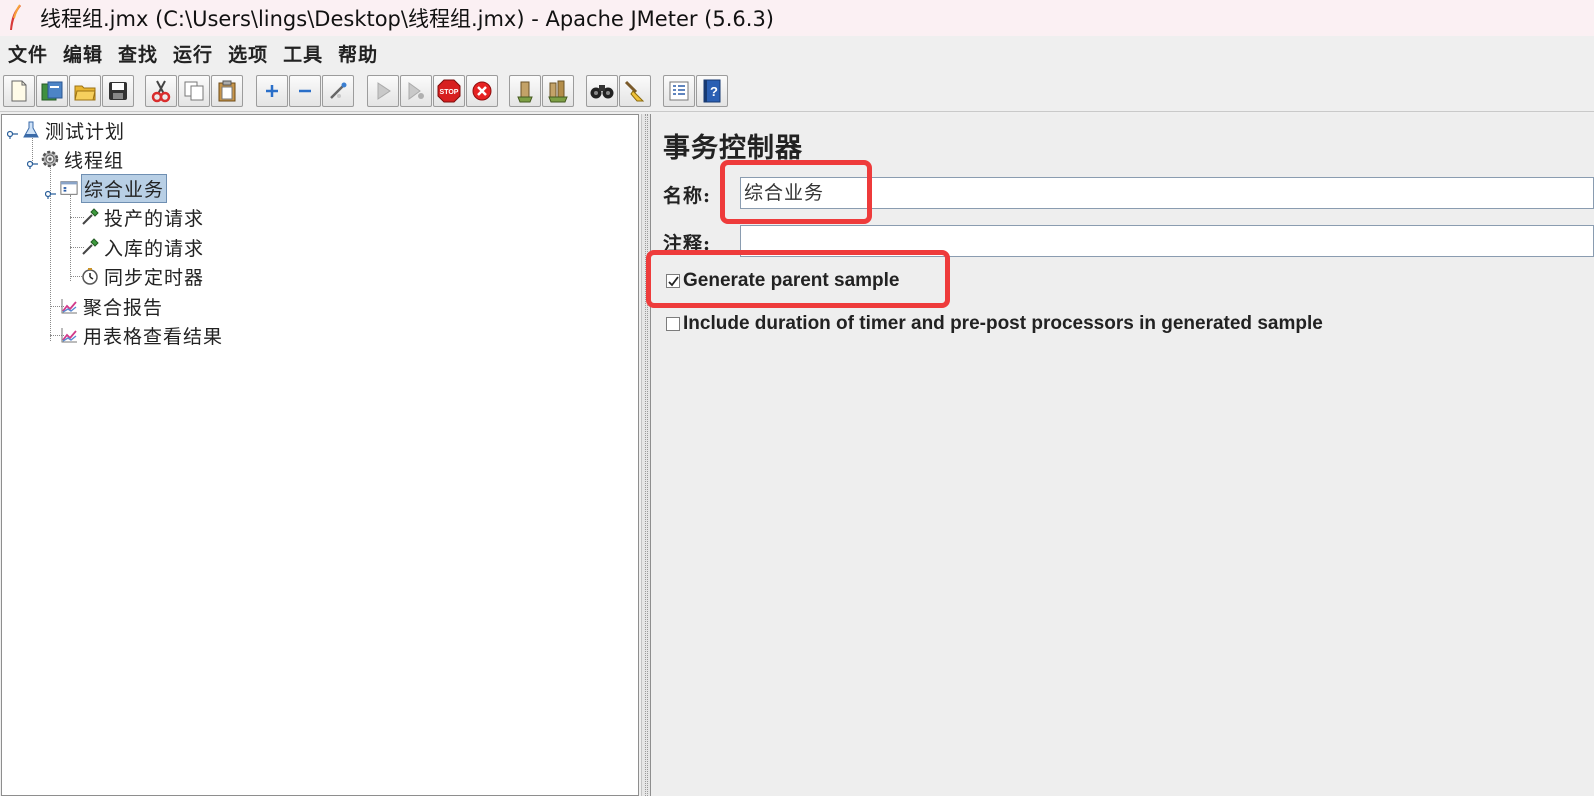  I want to click on test-plan-flask-icon, so click(31, 130).